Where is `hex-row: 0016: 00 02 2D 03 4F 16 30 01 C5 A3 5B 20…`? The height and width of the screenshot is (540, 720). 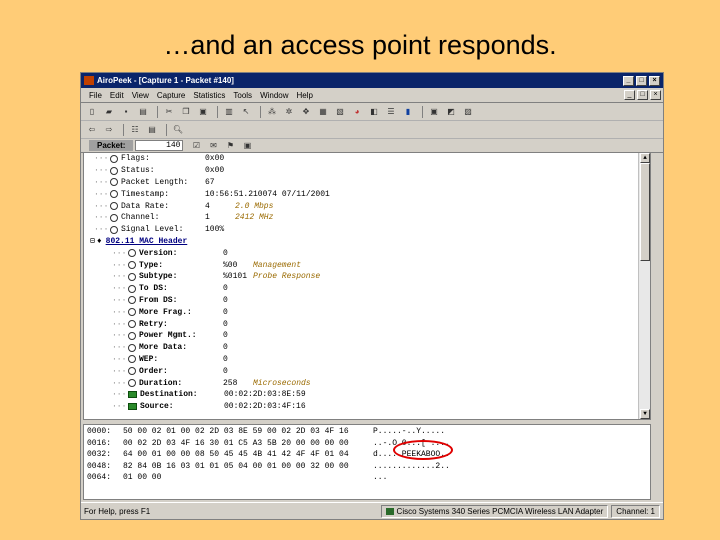 hex-row: 0016: 00 02 2D 03 4F 16 30 01 C5 A3 5B 20… is located at coordinates (367, 445).